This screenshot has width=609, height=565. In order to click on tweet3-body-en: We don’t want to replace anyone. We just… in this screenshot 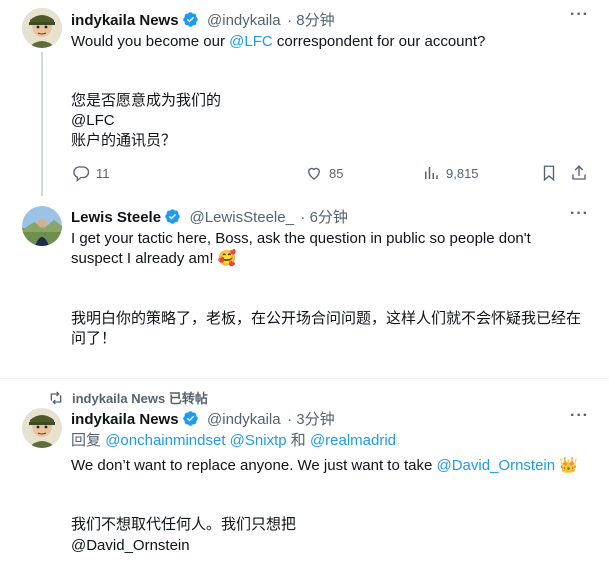, I will do `click(324, 466)`.